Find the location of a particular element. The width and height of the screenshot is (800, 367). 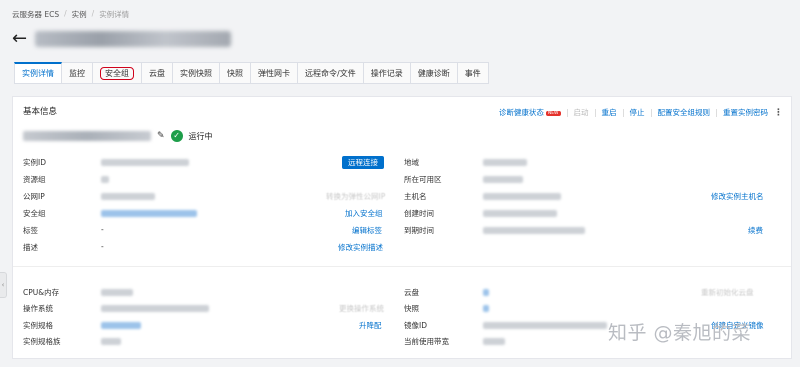

label-zone: 所在可用区 is located at coordinates (423, 179).